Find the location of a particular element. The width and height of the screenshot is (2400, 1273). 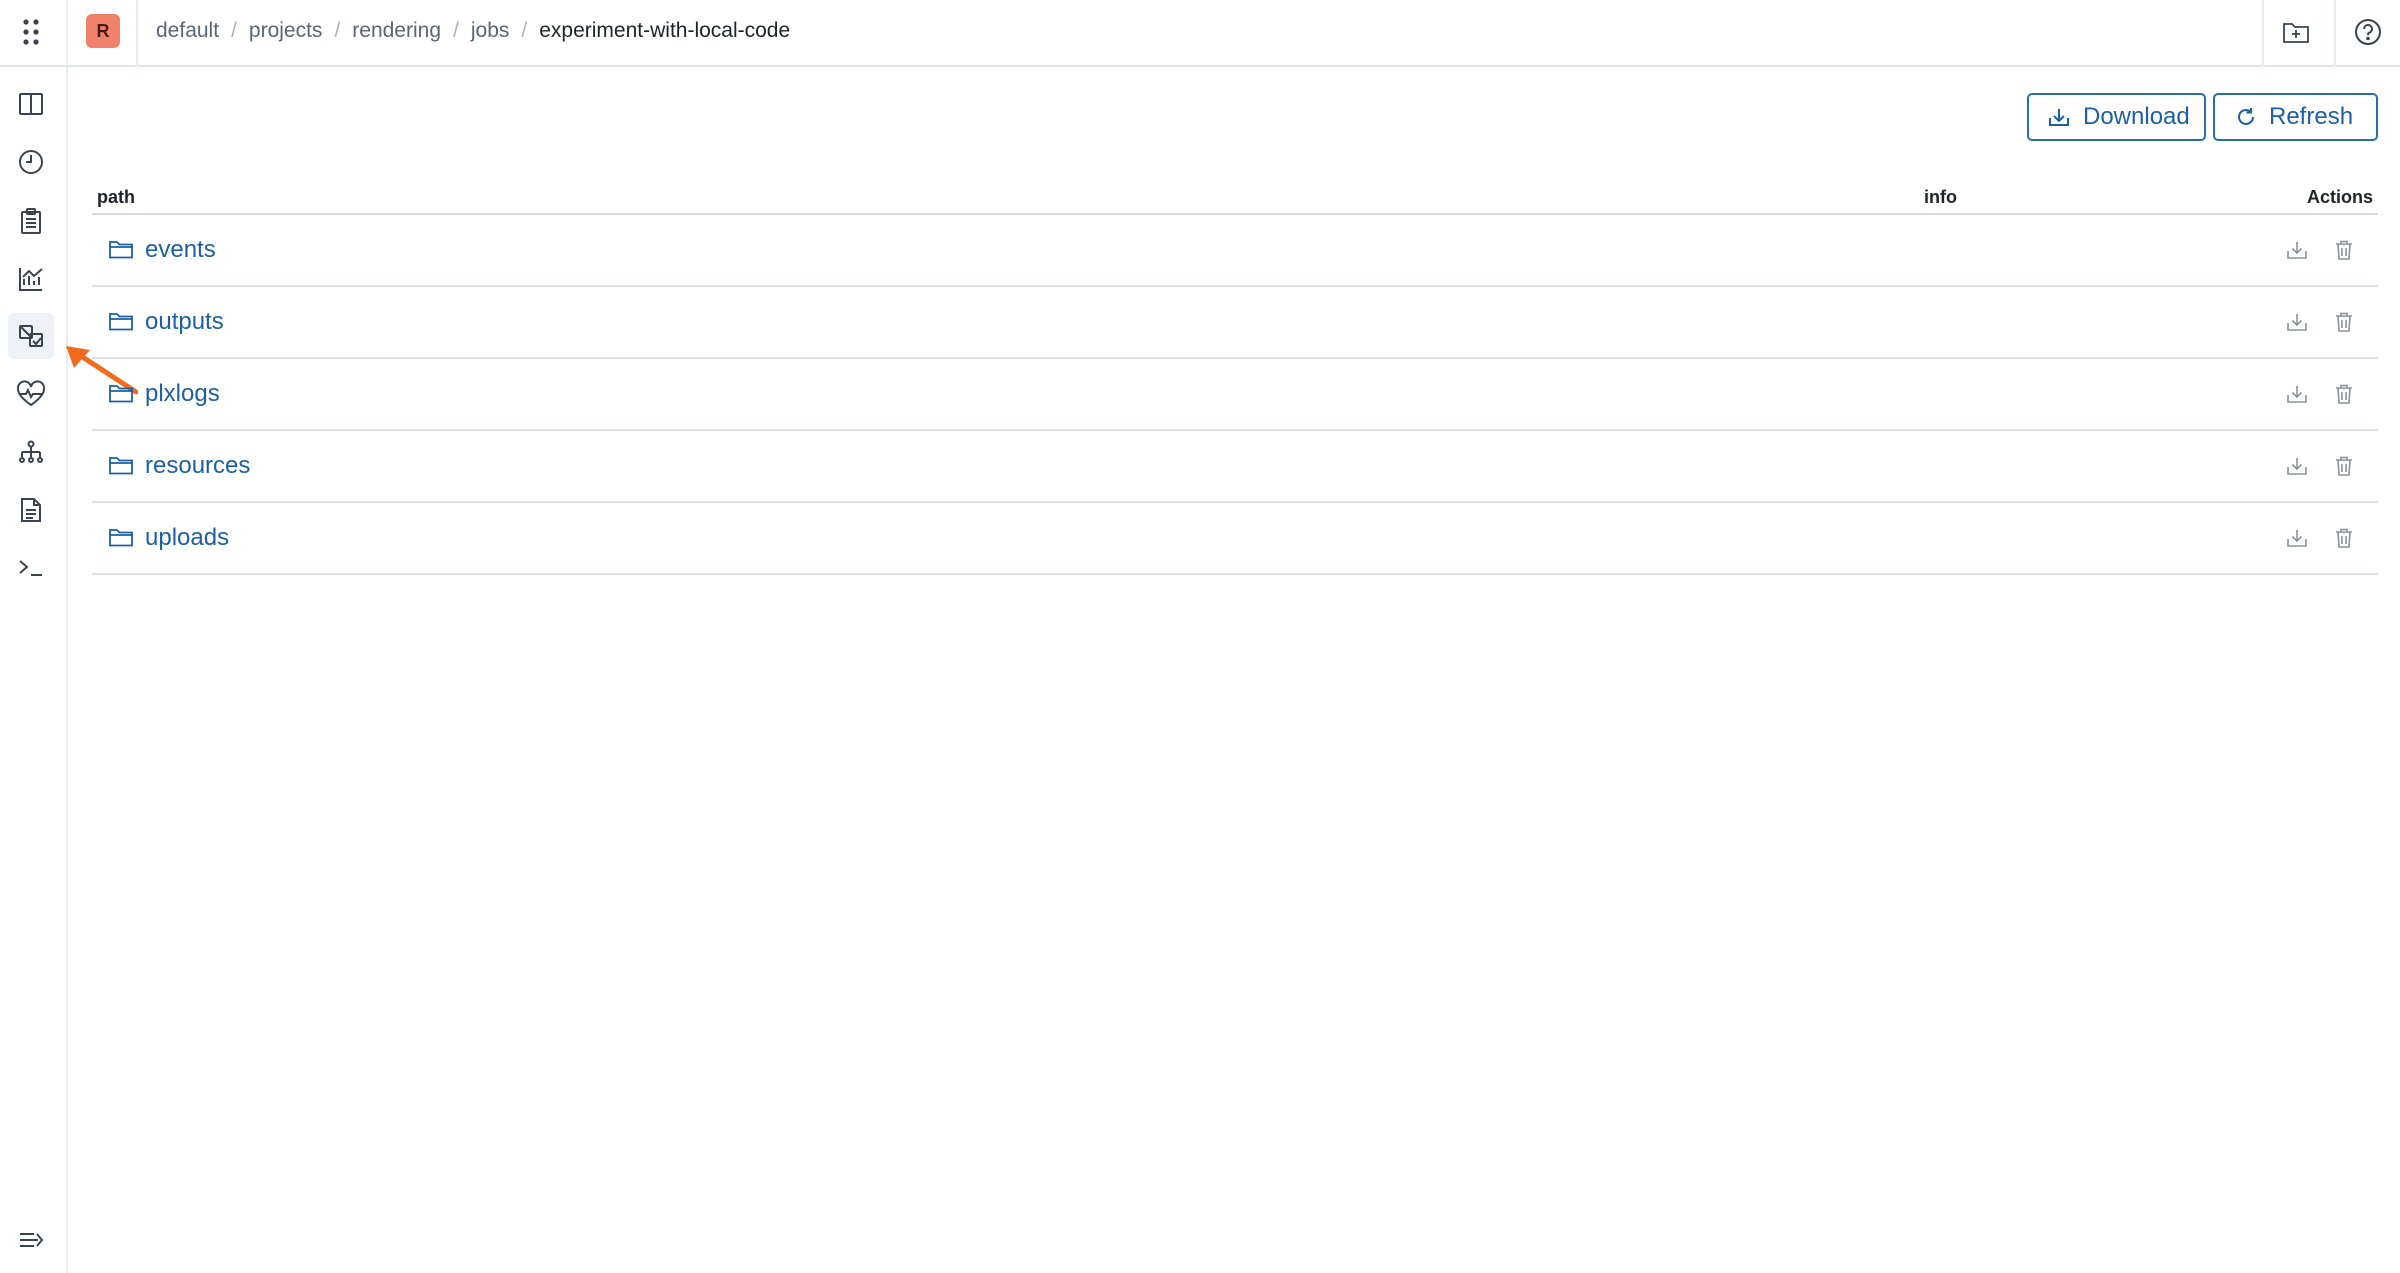

download-button: Download is located at coordinates (2116, 117).